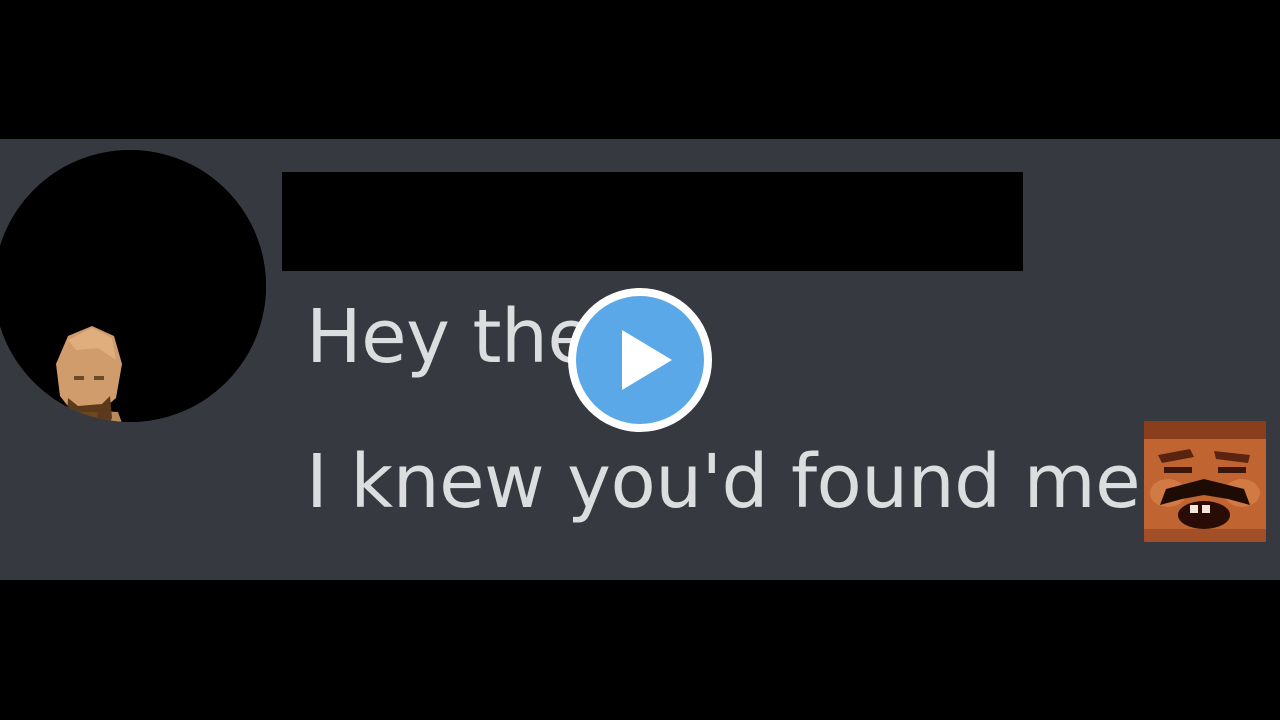 The image size is (1280, 720). I want to click on play-icon, so click(640, 360).